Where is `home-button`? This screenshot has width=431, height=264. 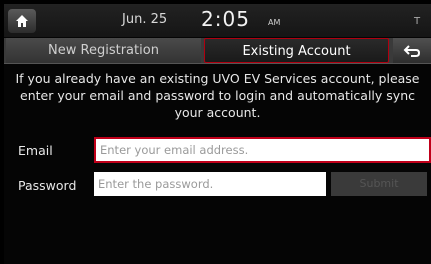
home-button is located at coordinates (22, 21).